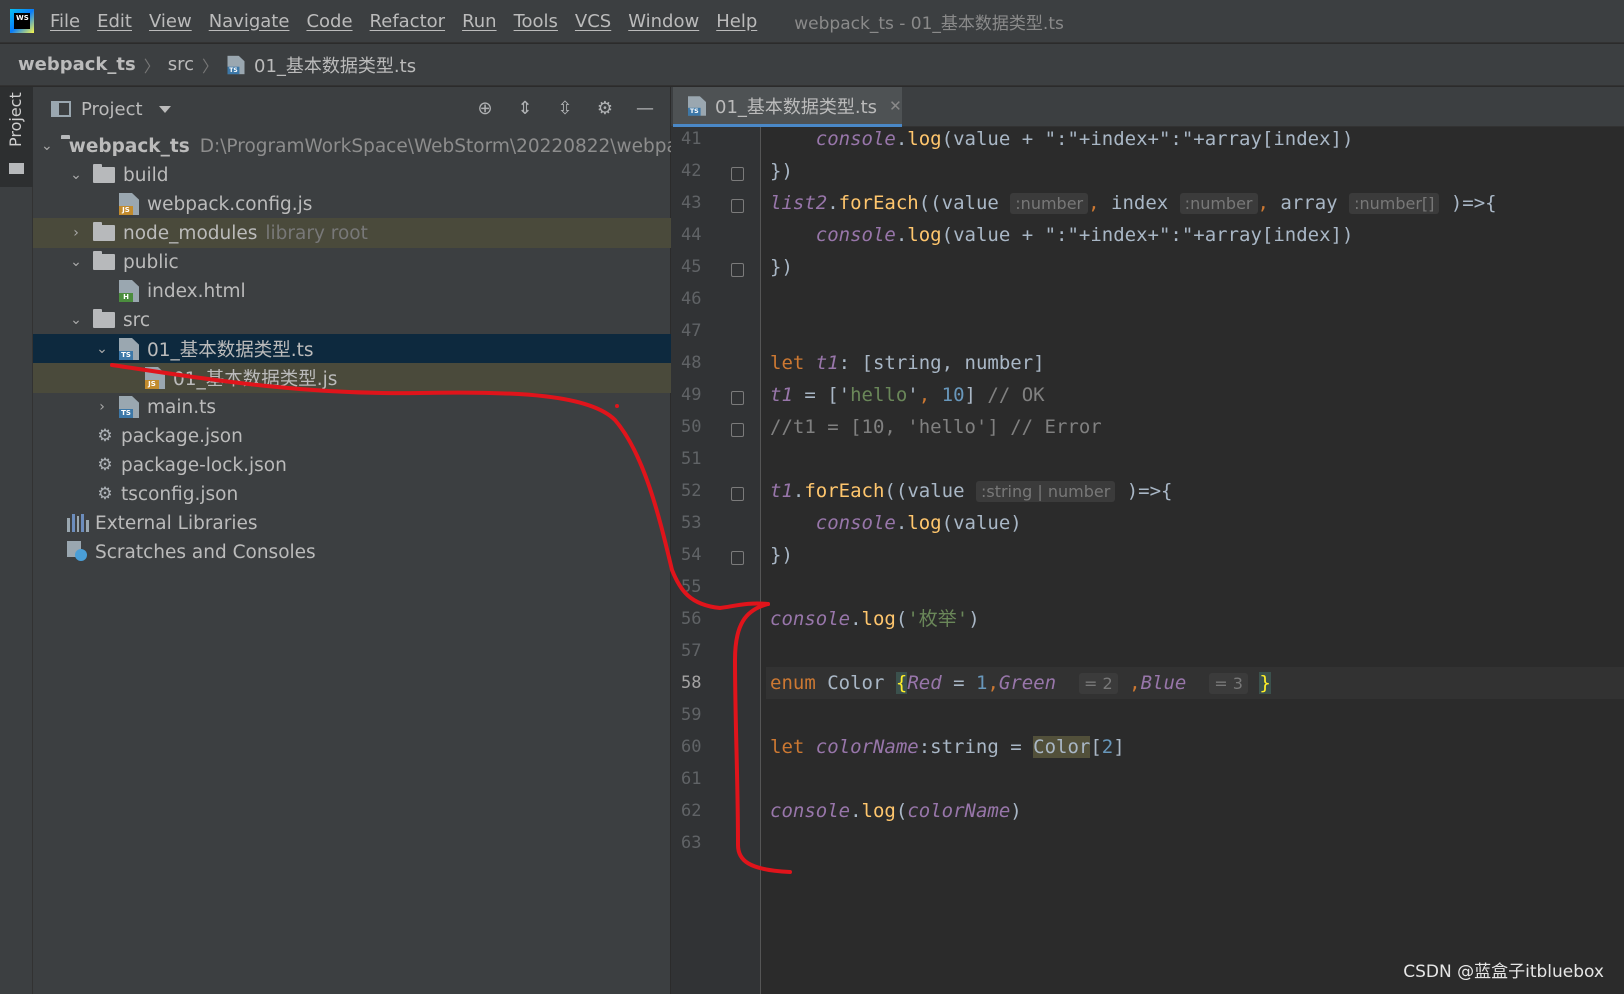  What do you see at coordinates (170, 21) in the screenshot?
I see `menu-view: View` at bounding box center [170, 21].